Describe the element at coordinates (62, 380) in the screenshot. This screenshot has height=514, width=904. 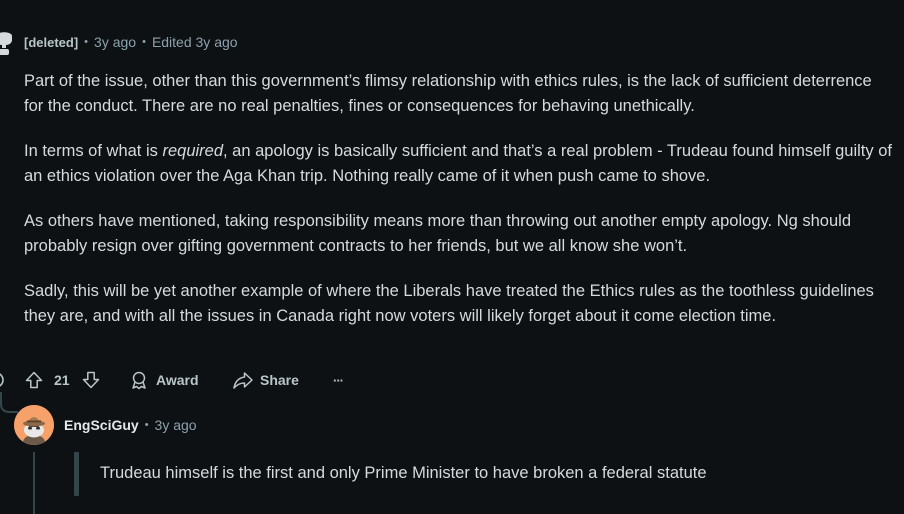
I see `vote-count: 21` at that location.